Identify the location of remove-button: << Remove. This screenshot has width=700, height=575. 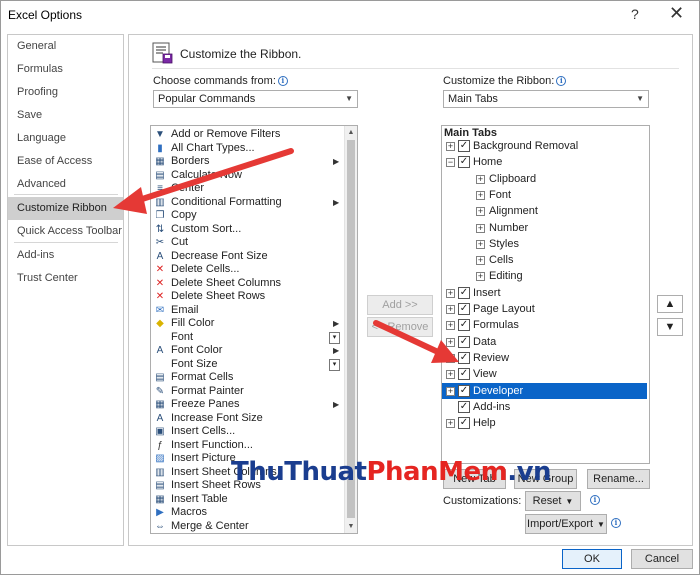
(400, 327).